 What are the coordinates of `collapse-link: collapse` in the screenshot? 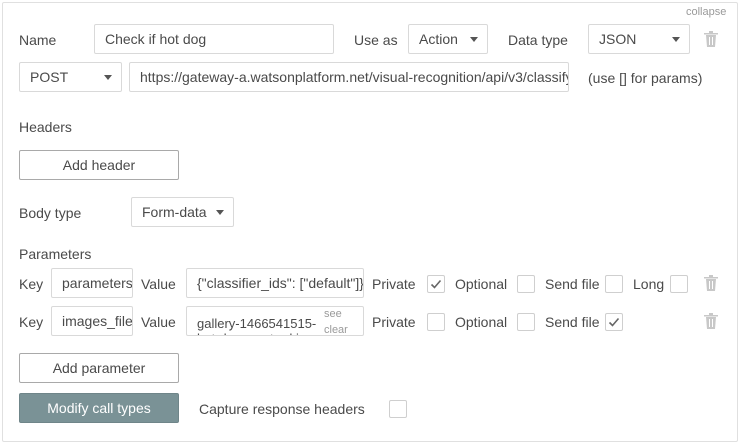 It's located at (706, 12).